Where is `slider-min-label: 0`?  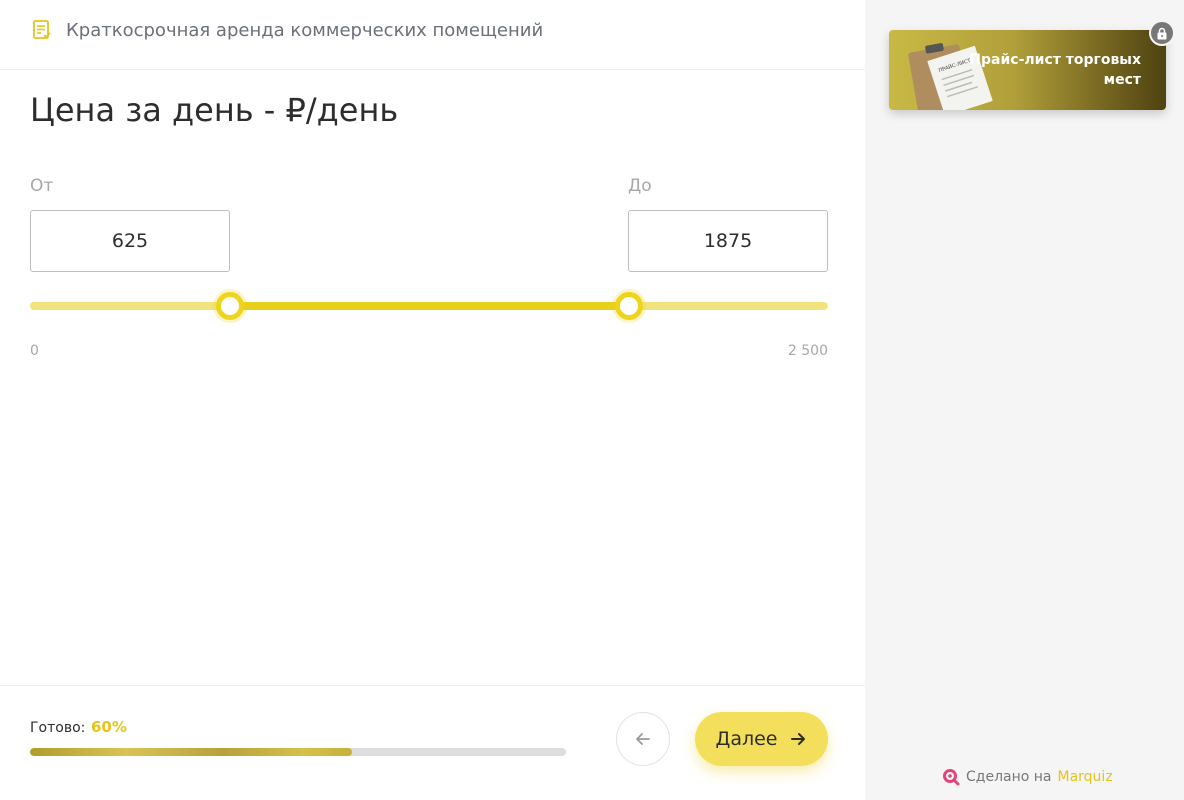
slider-min-label: 0 is located at coordinates (34, 351).